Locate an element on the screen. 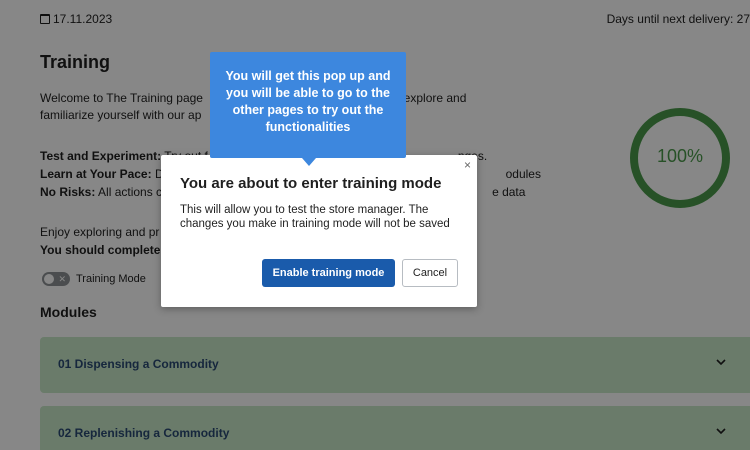 This screenshot has width=750, height=450. enable-training-mode-button: Enable training mode is located at coordinates (328, 273).